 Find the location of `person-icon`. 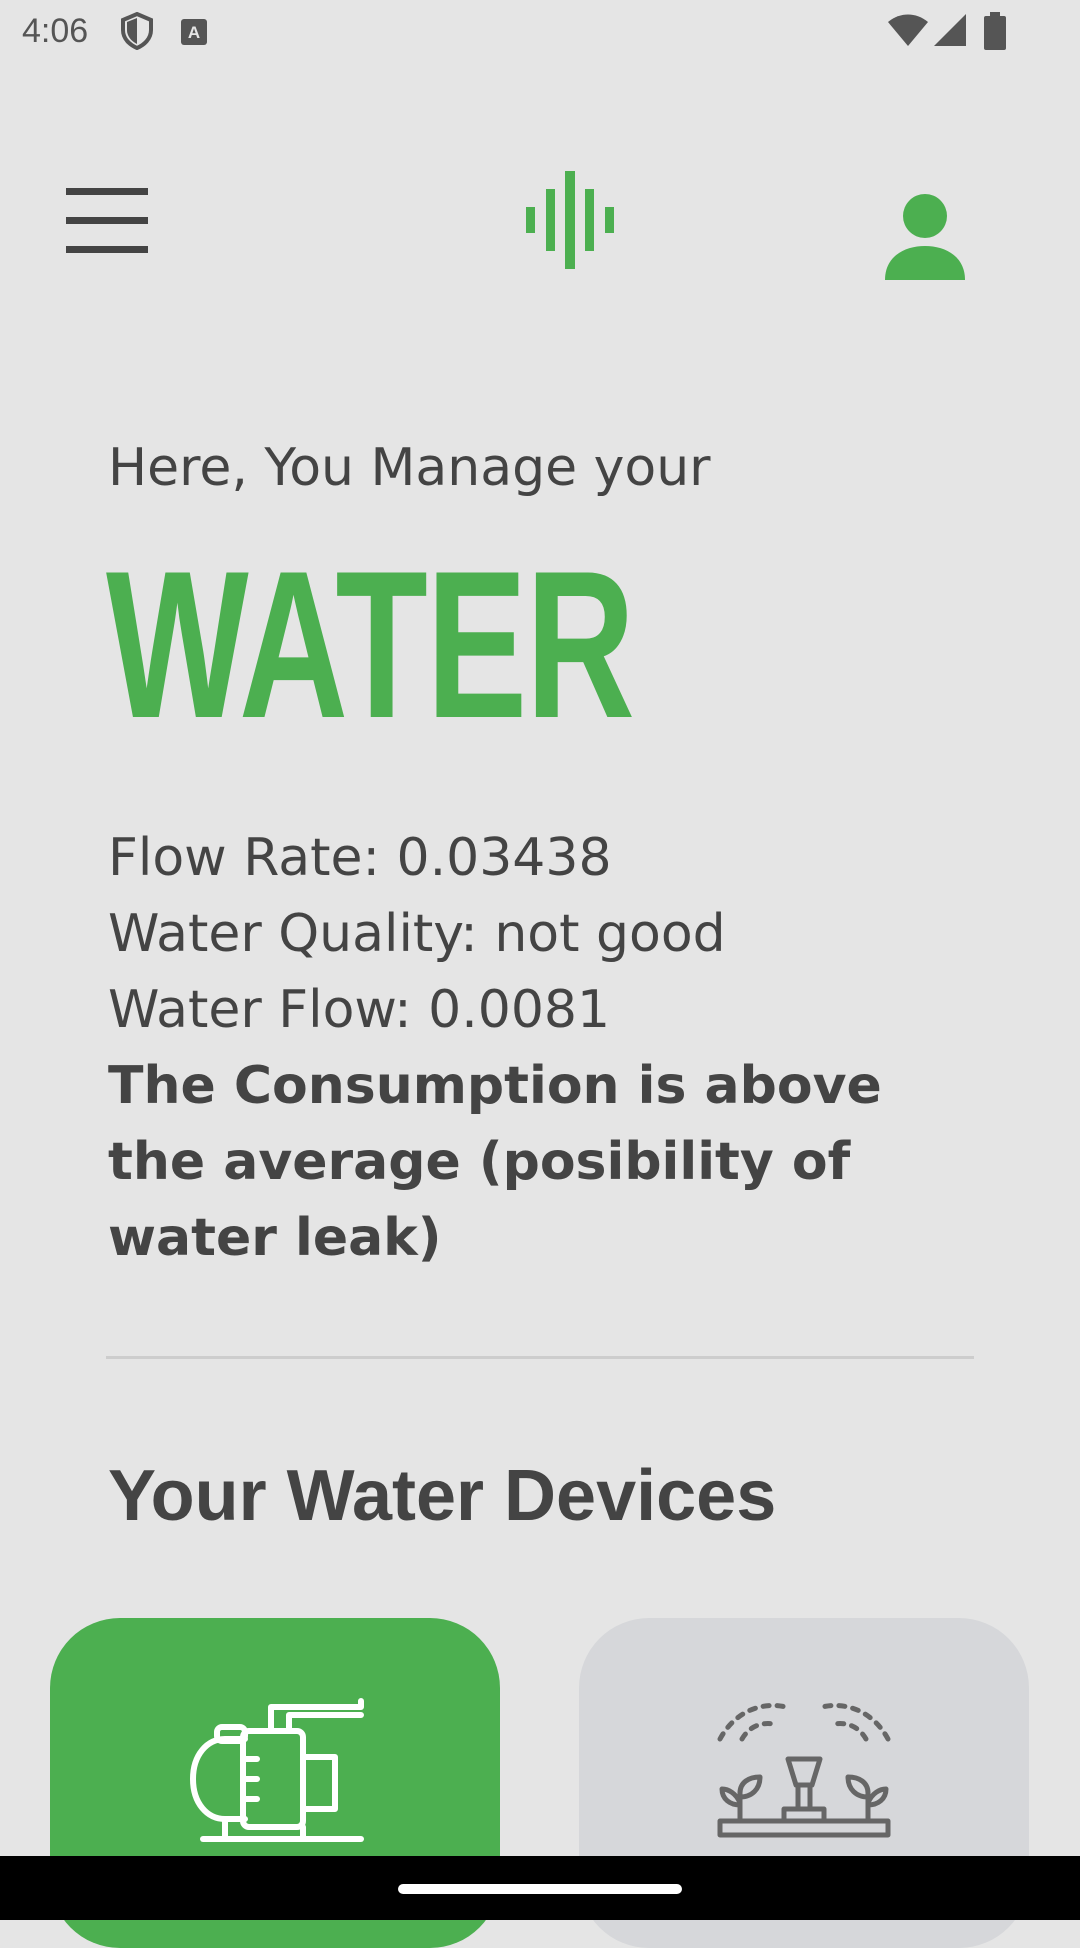

person-icon is located at coordinates (925, 225).